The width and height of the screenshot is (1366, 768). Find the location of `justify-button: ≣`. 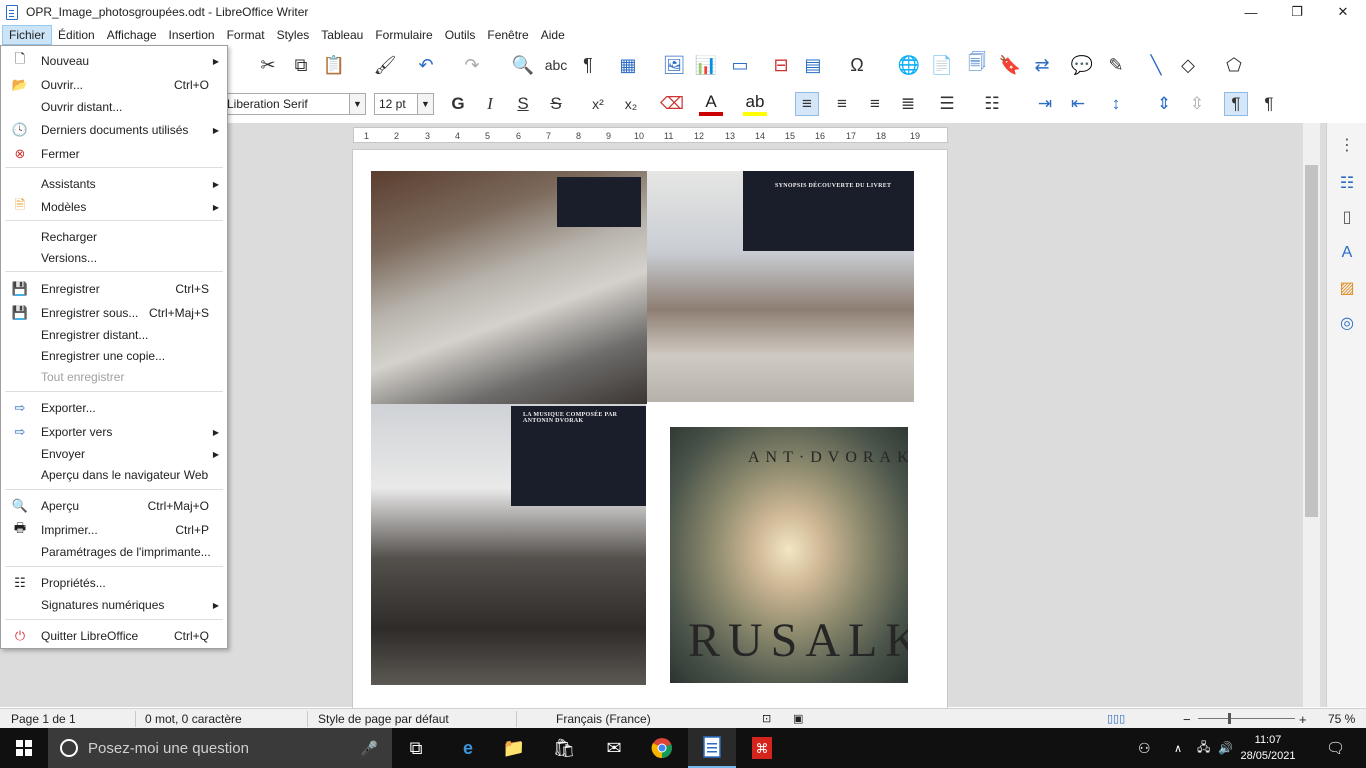

justify-button: ≣ is located at coordinates (908, 104).